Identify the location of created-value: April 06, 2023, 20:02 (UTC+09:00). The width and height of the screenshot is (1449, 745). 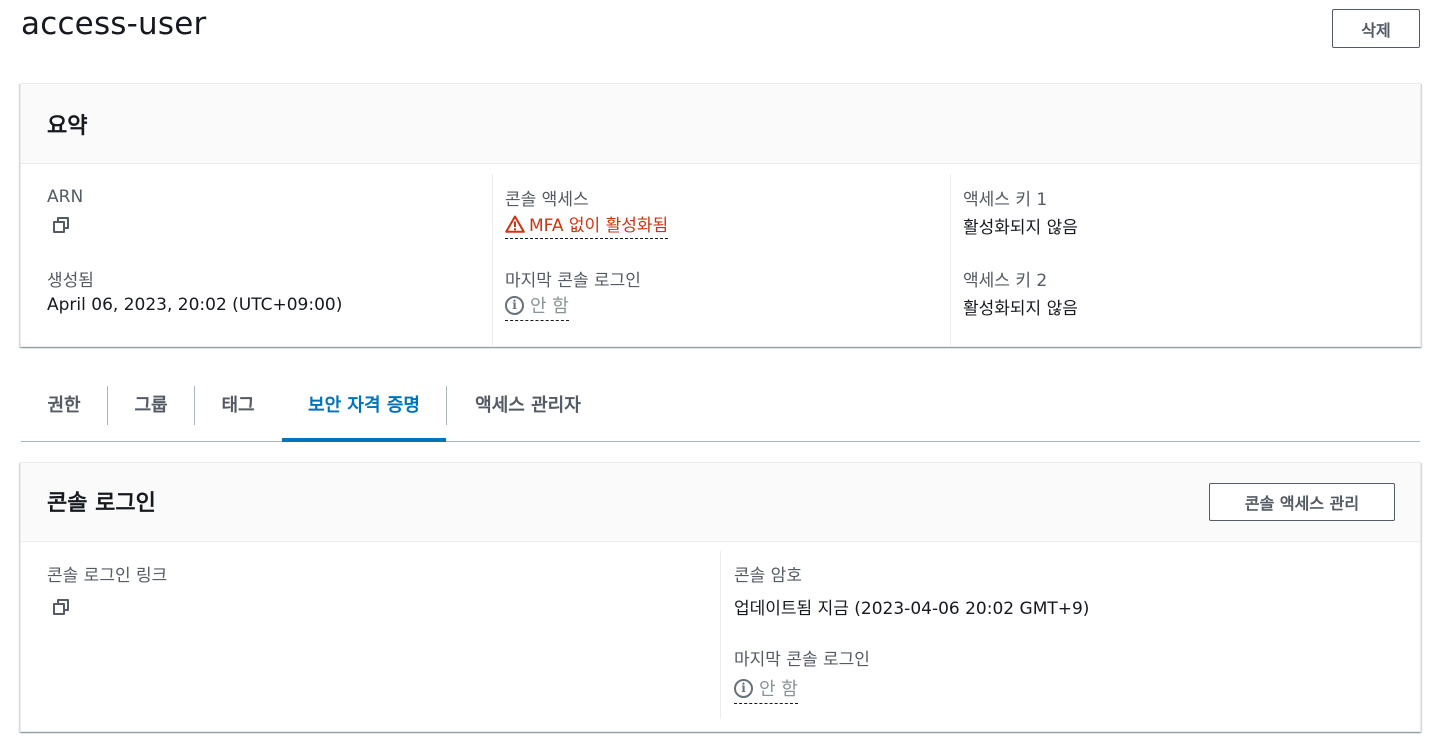
(195, 305).